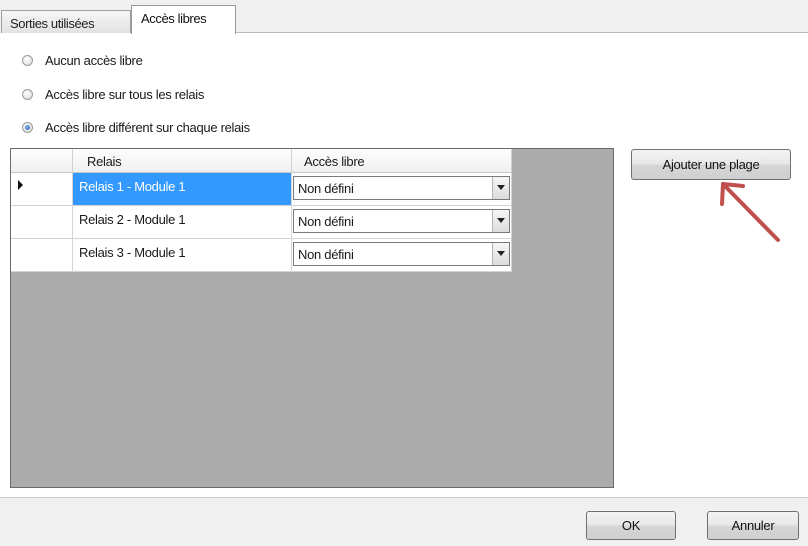 This screenshot has width=808, height=546. What do you see at coordinates (104, 161) in the screenshot?
I see `column-header-label: Relais` at bounding box center [104, 161].